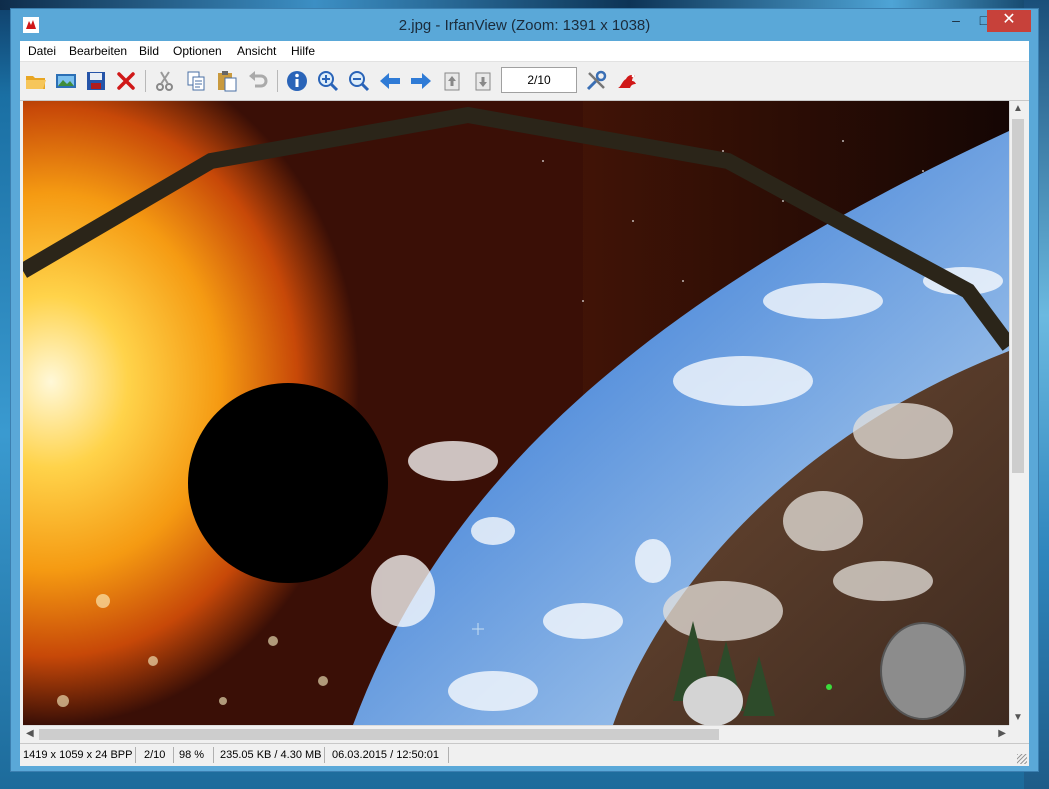 The image size is (1049, 789). What do you see at coordinates (258, 81) in the screenshot?
I see `undo-icon` at bounding box center [258, 81].